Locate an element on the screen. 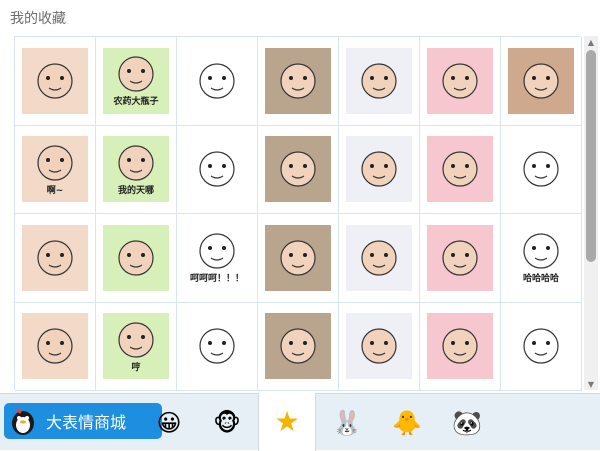  sticker-shocked-cat is located at coordinates (217, 169).